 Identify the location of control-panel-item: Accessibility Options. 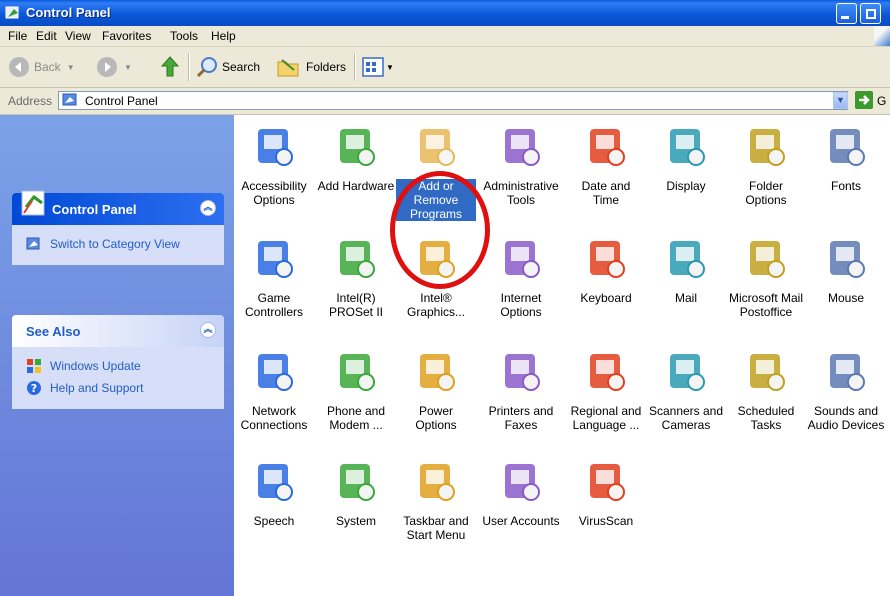
(274, 165).